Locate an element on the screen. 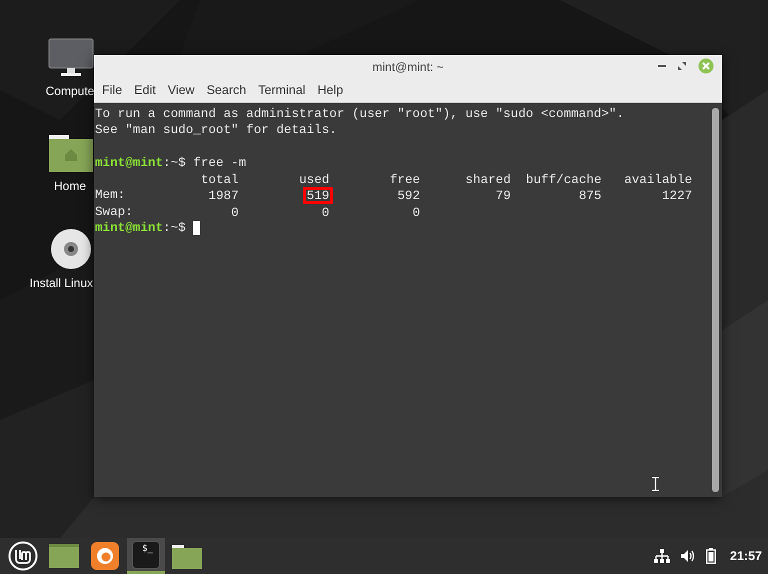  terminal-icon: $_ is located at coordinates (146, 554).